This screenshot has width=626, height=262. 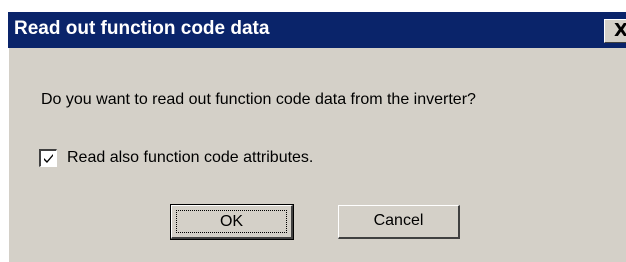 What do you see at coordinates (620, 30) in the screenshot?
I see `close-icon: X` at bounding box center [620, 30].